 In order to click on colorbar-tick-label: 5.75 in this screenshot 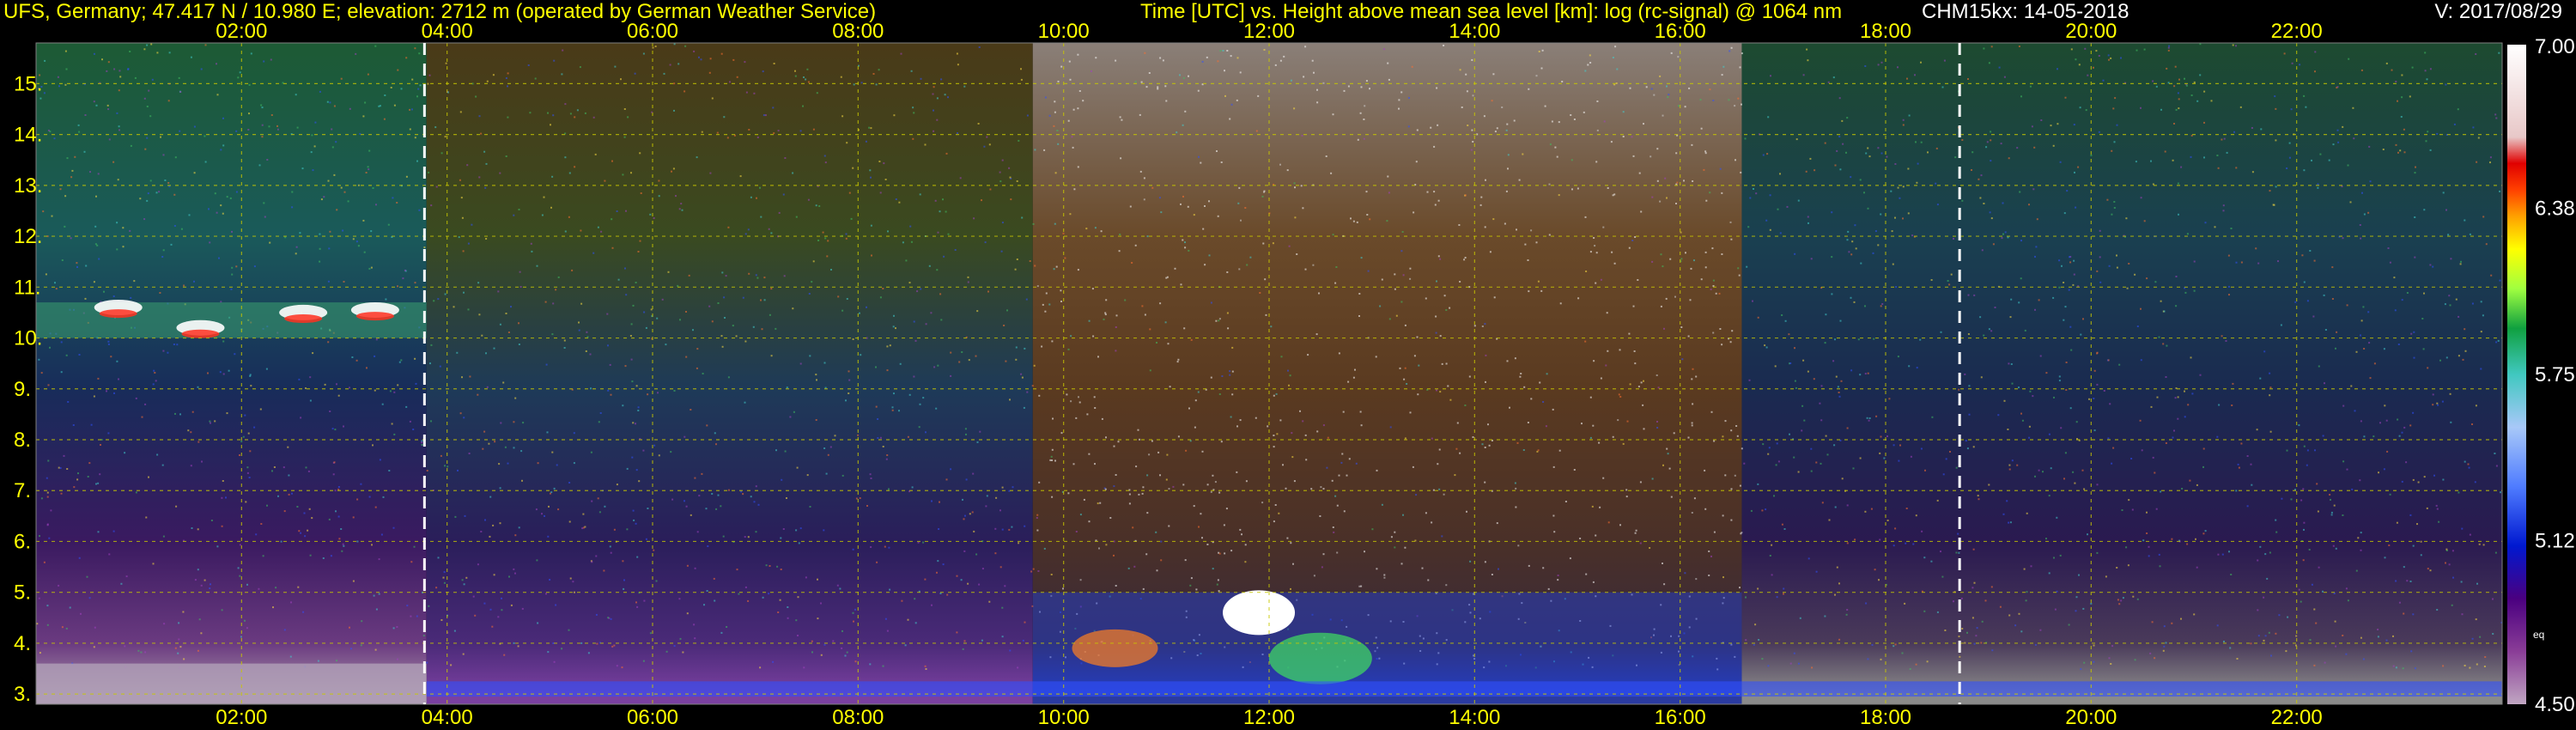, I will do `click(2555, 374)`.